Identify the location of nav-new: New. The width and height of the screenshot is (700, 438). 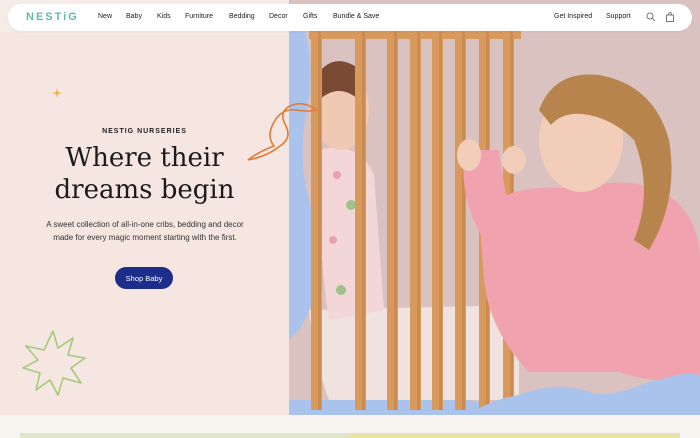
(105, 16).